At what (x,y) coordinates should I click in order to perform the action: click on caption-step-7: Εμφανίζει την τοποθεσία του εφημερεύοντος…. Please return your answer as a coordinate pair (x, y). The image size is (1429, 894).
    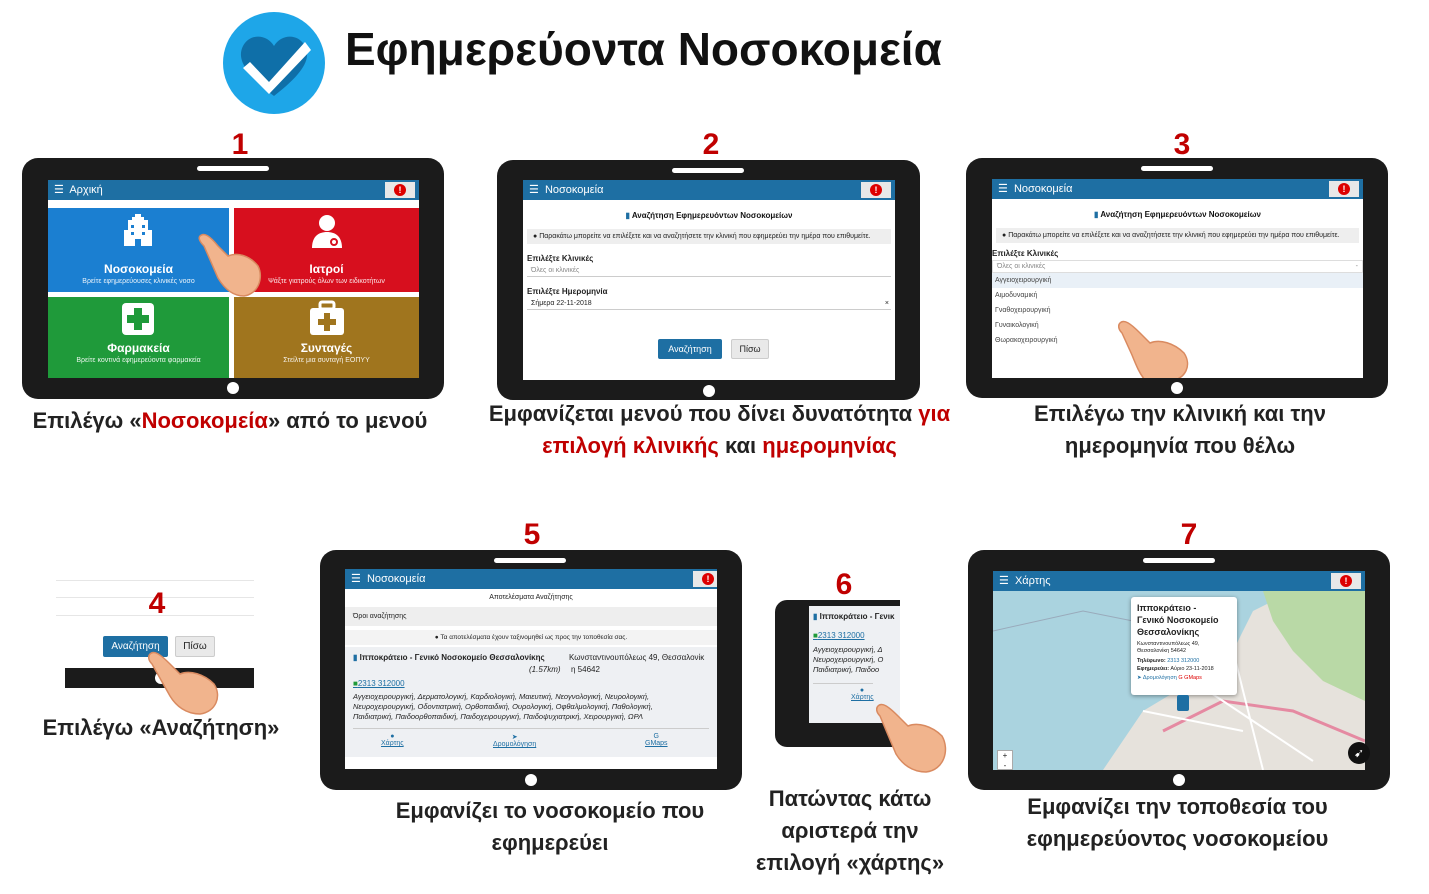
    Looking at the image, I should click on (1177, 822).